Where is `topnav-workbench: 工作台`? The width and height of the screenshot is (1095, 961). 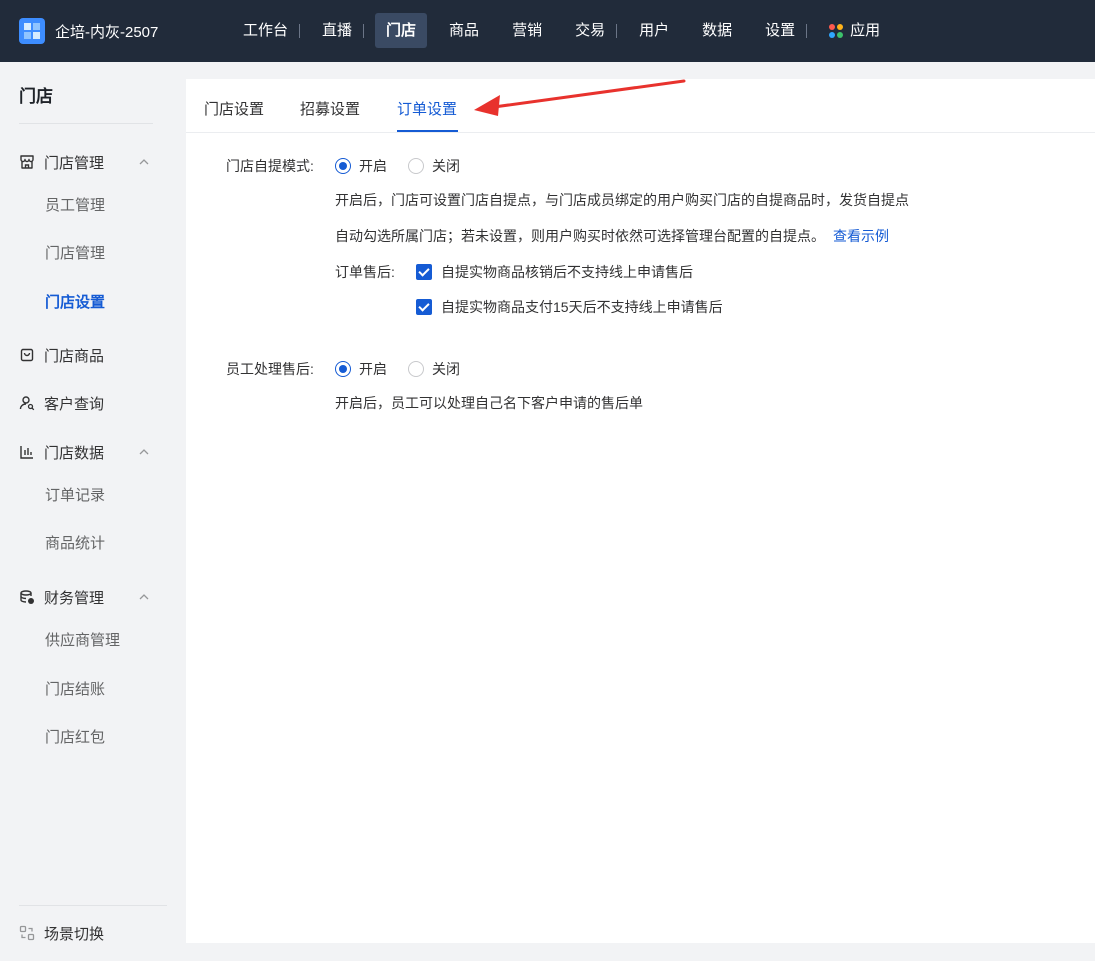 topnav-workbench: 工作台 is located at coordinates (265, 30).